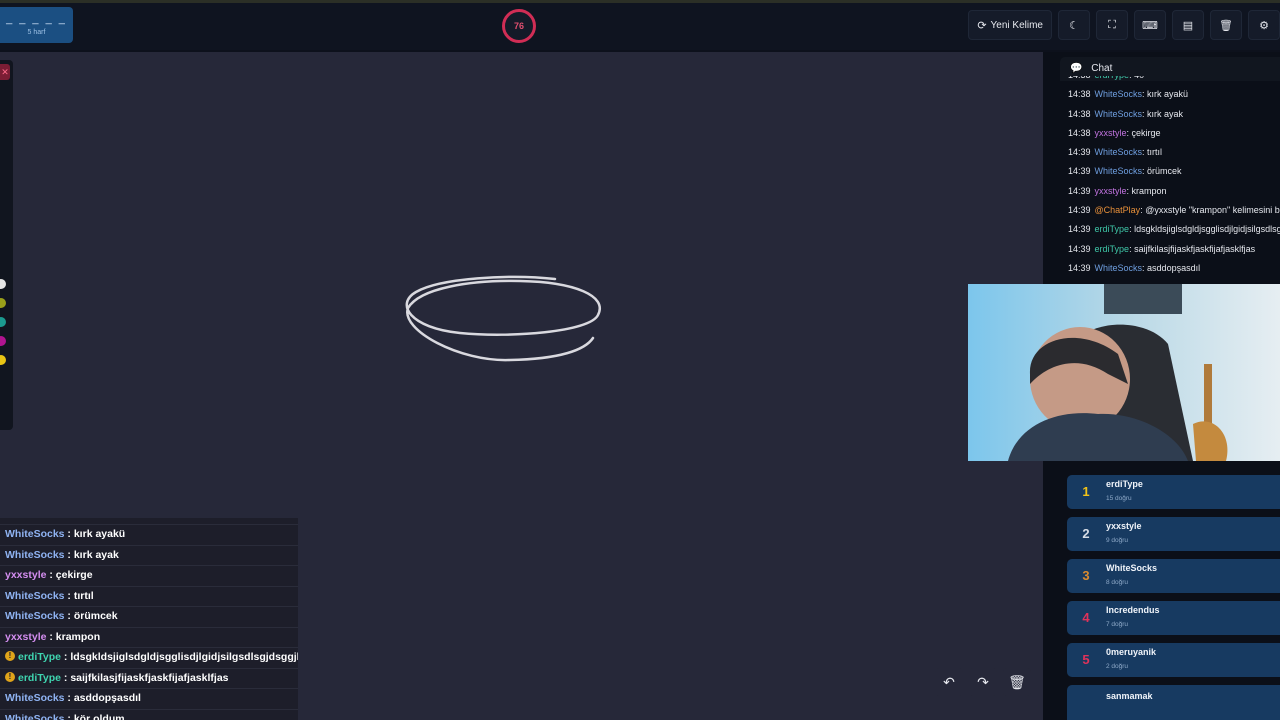 Image resolution: width=1280 pixels, height=720 pixels. Describe the element at coordinates (1076, 68) in the screenshot. I see `chat-icon: 💬` at that location.